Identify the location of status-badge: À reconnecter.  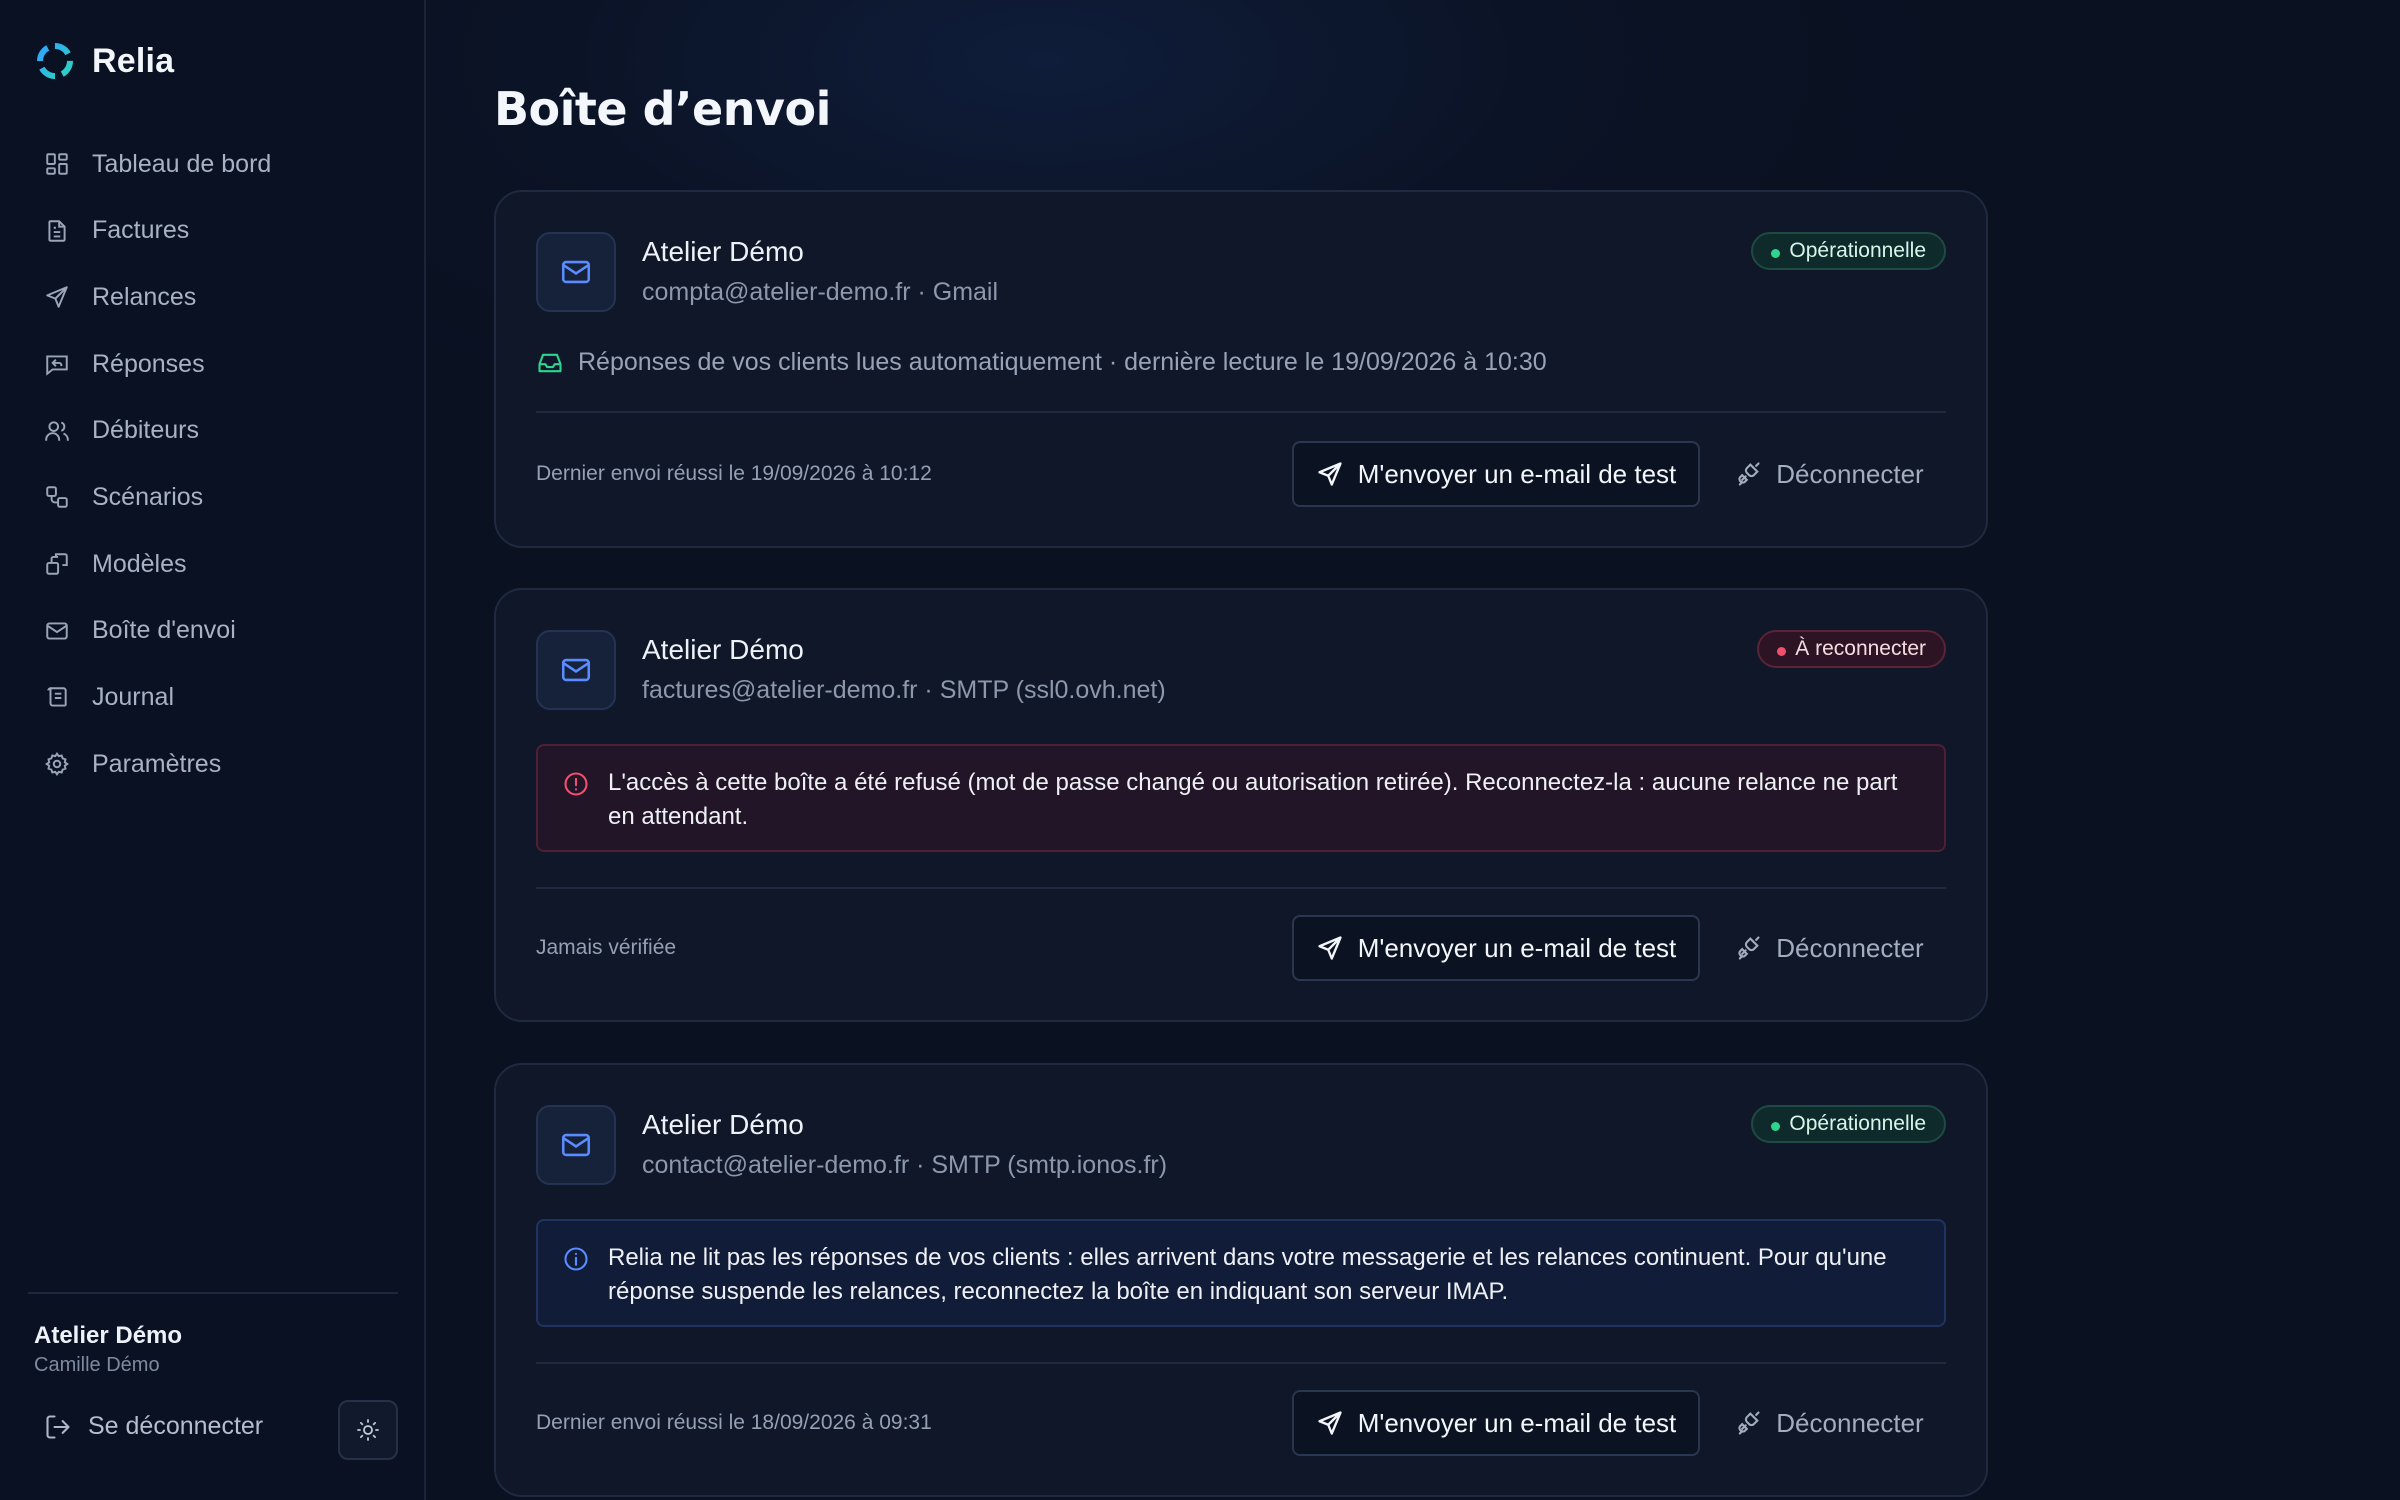
(1851, 649).